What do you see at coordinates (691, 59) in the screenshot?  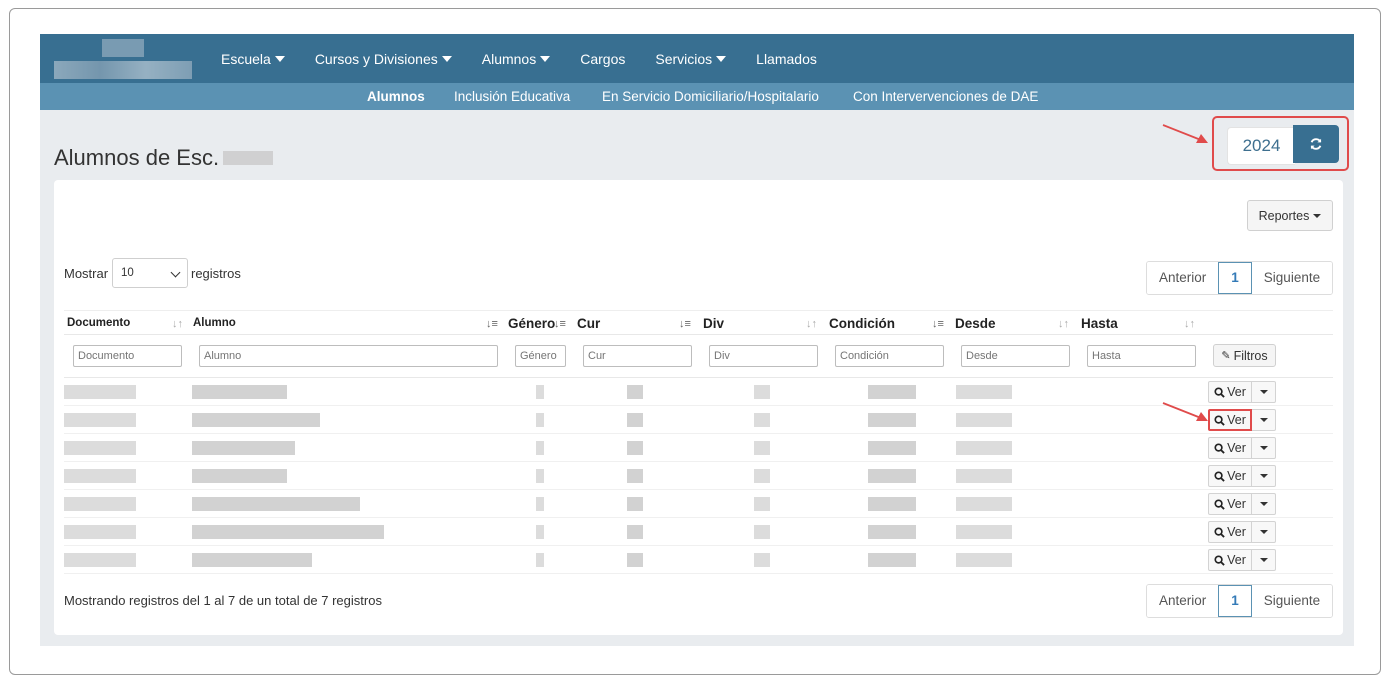 I see `menu-servicios: Servicios` at bounding box center [691, 59].